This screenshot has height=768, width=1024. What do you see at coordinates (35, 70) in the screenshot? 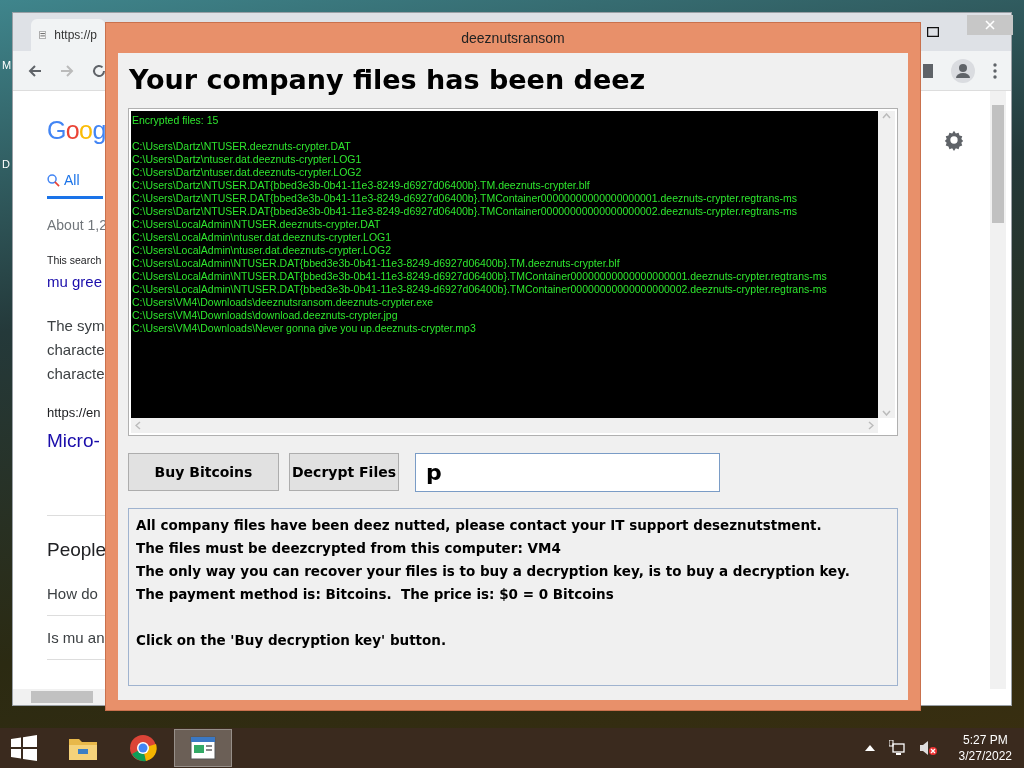
I see `back-icon` at bounding box center [35, 70].